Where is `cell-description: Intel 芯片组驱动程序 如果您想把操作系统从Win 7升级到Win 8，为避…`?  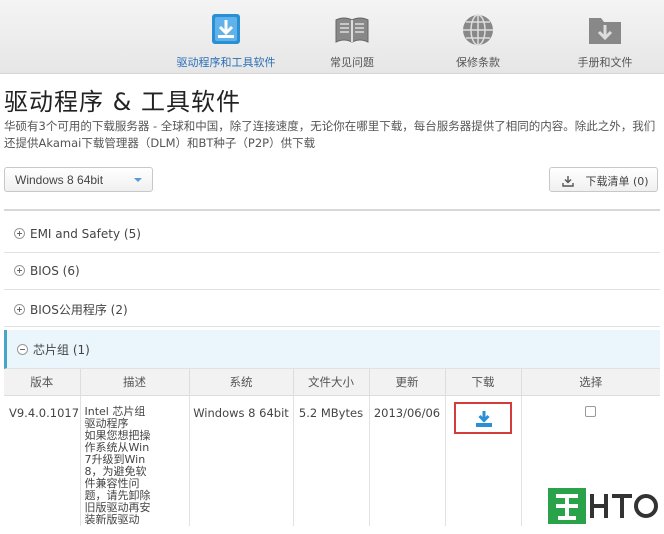 cell-description: Intel 芯片组驱动程序 如果您想把操作系统从Win 7升级到Win 8，为避… is located at coordinates (135, 460).